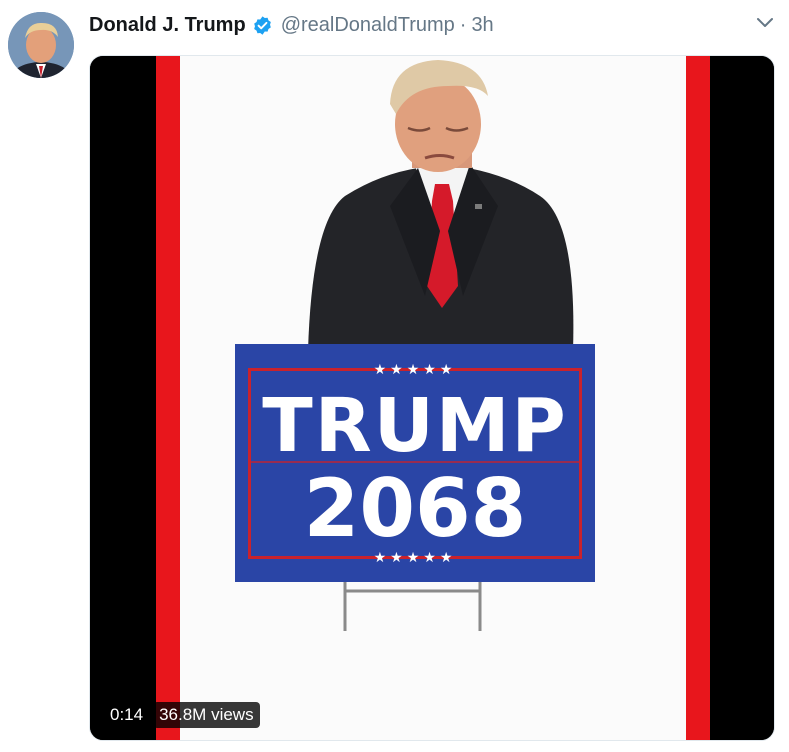  What do you see at coordinates (41, 45) in the screenshot?
I see `avatar` at bounding box center [41, 45].